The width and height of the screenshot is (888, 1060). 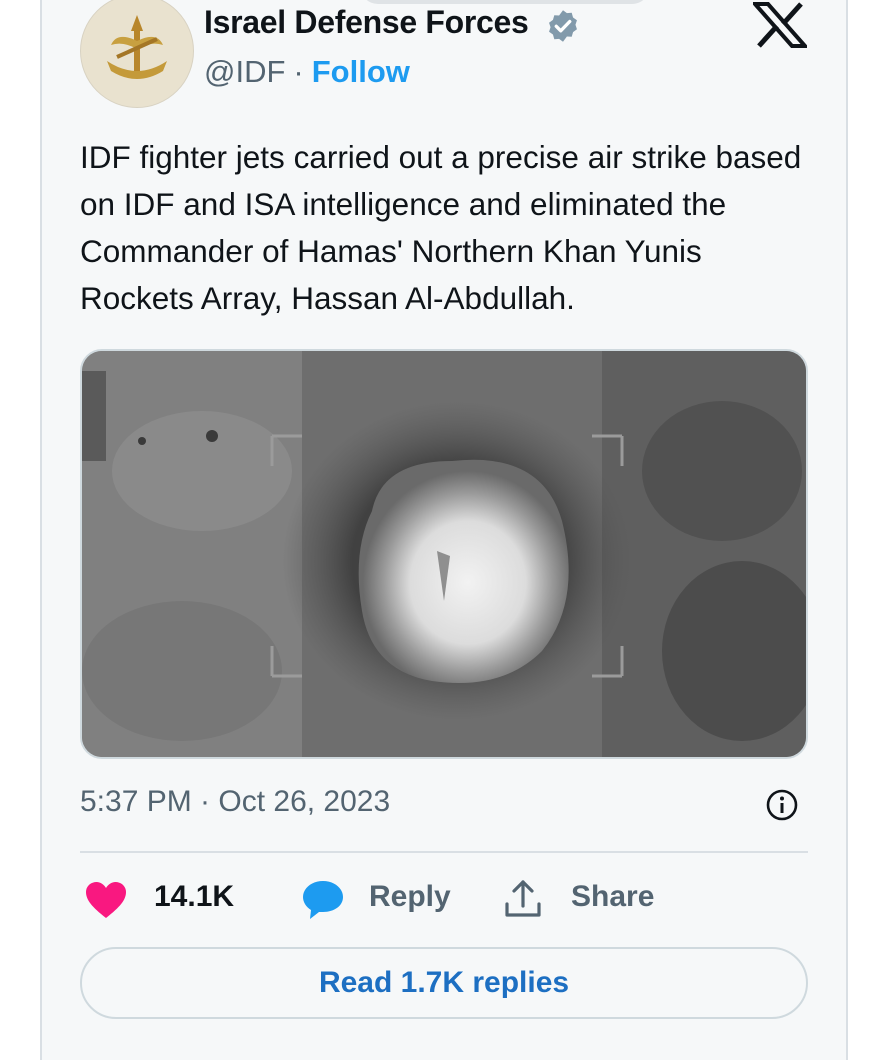 I want to click on post-timestamp: 5:37 PM · Oct 26, 2023, so click(x=235, y=802).